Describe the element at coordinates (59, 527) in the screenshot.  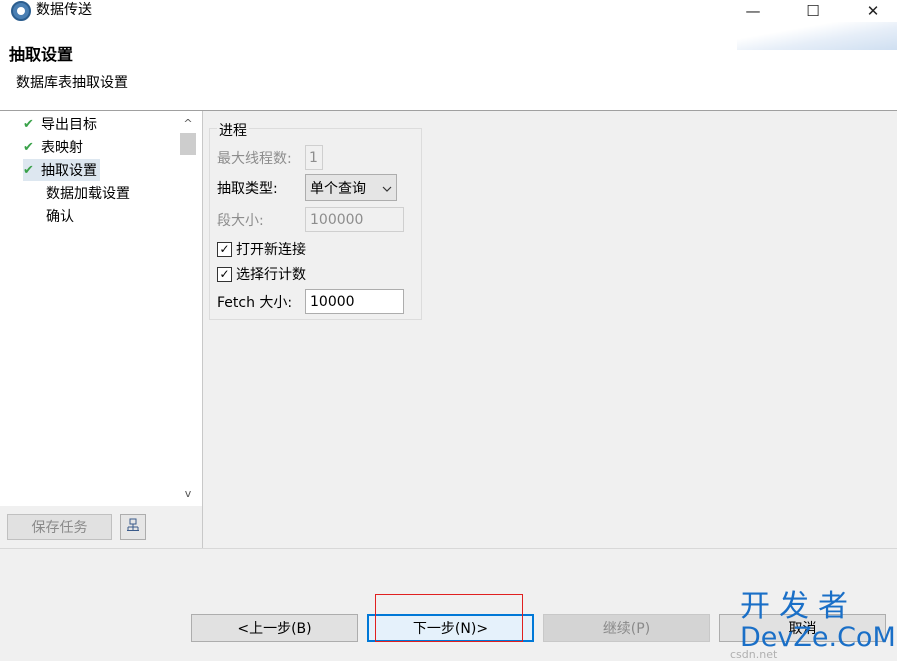
I see `save-task-button: 保存任务` at that location.